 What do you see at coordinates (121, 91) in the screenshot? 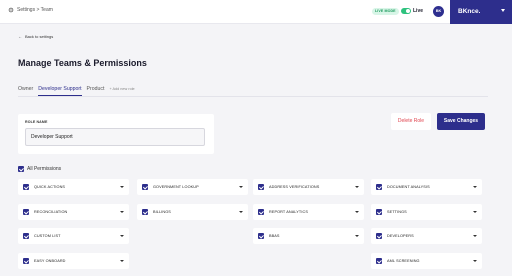
I see `add-role-button: + Add new role` at bounding box center [121, 91].